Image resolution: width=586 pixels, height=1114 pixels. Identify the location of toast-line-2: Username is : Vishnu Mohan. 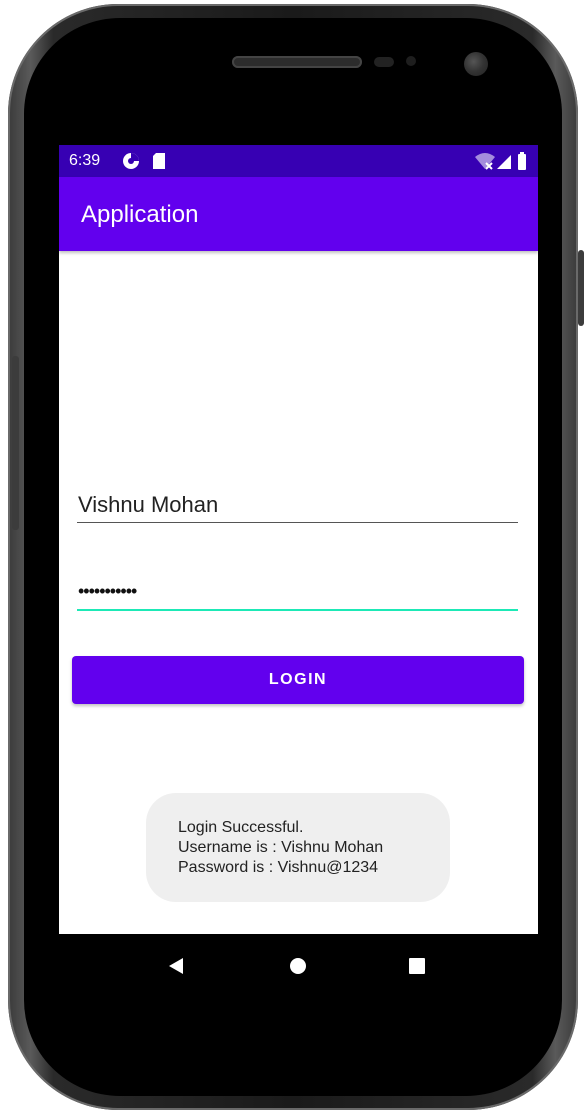
(281, 847).